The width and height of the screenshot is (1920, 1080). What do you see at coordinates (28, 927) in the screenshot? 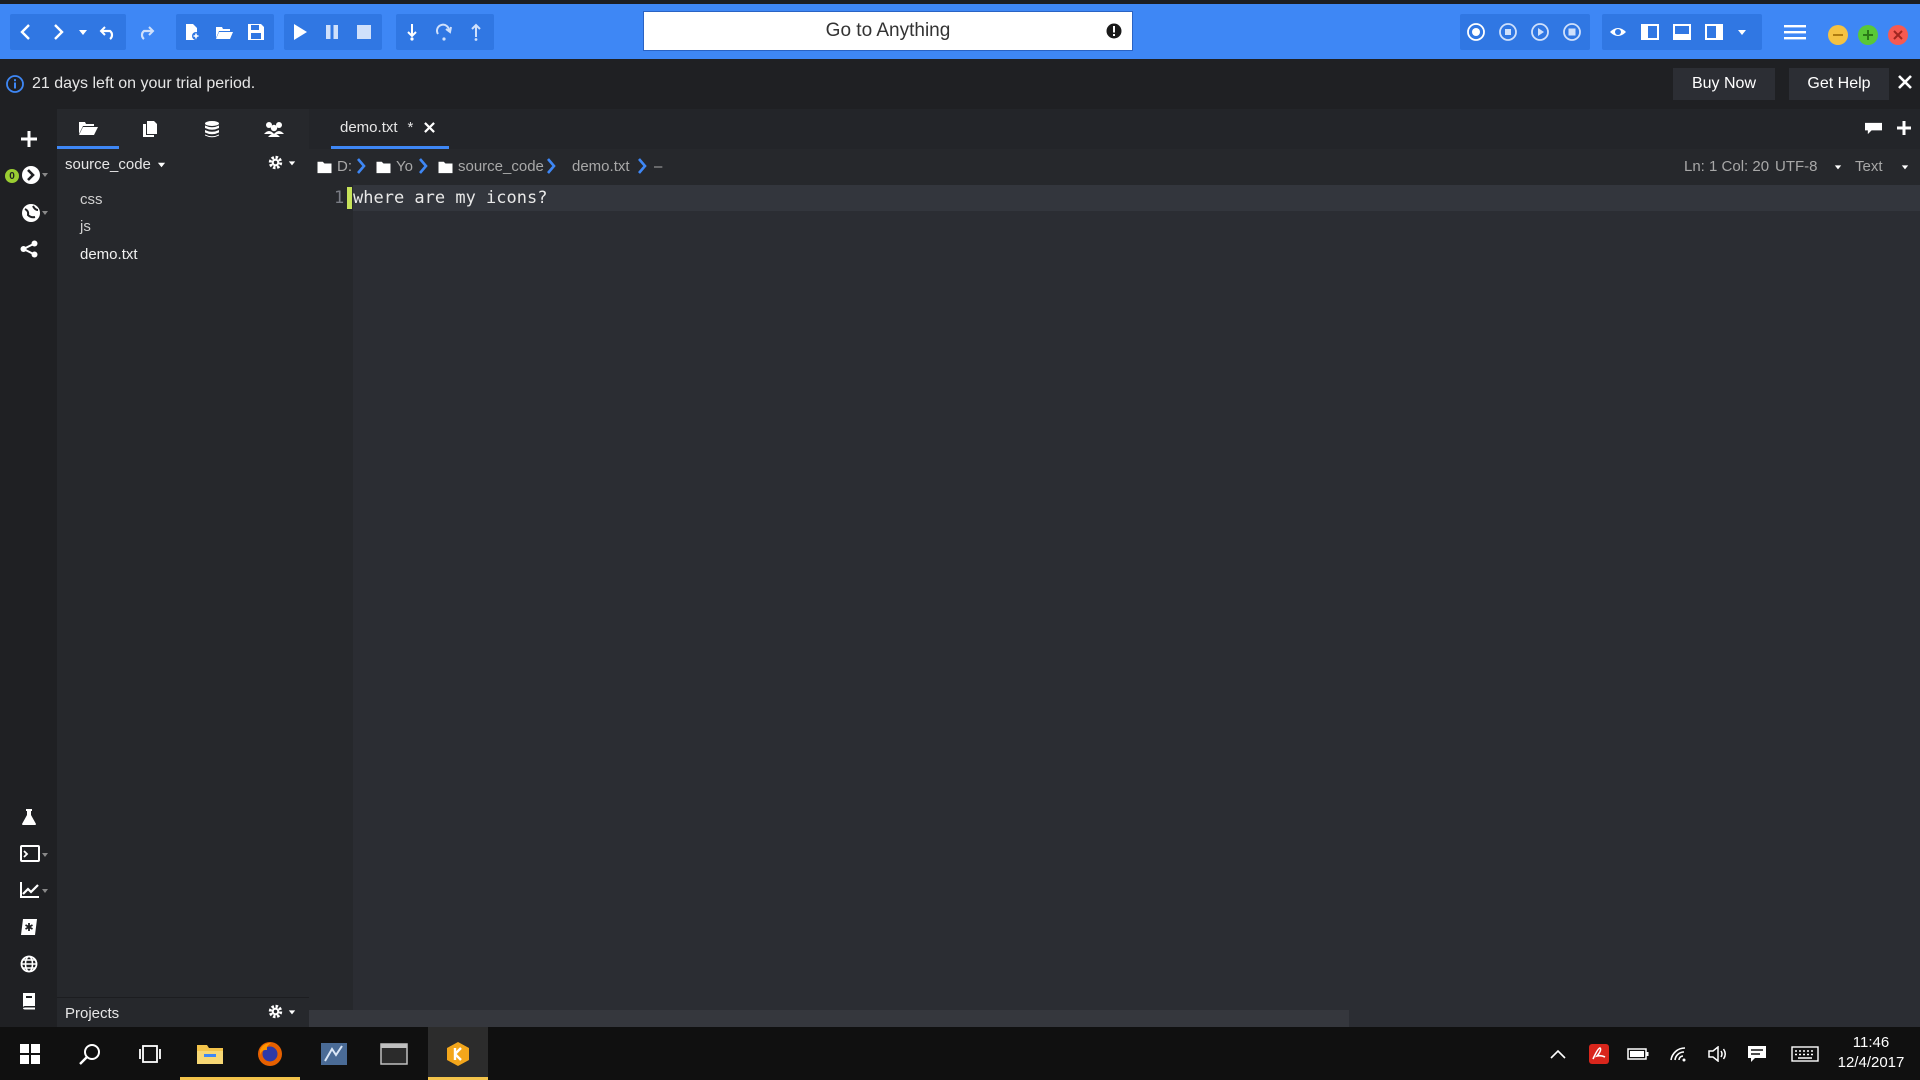
I see `regex-button` at bounding box center [28, 927].